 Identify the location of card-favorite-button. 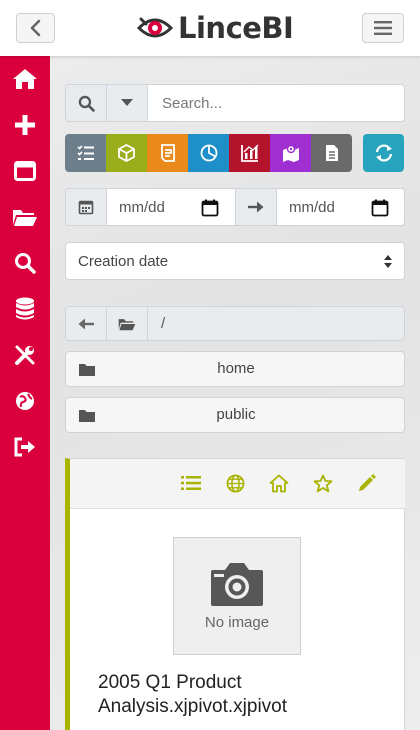
(323, 483).